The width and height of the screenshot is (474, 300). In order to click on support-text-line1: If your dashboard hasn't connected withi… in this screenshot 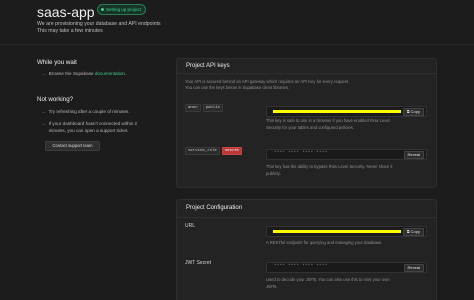, I will do `click(93, 123)`.